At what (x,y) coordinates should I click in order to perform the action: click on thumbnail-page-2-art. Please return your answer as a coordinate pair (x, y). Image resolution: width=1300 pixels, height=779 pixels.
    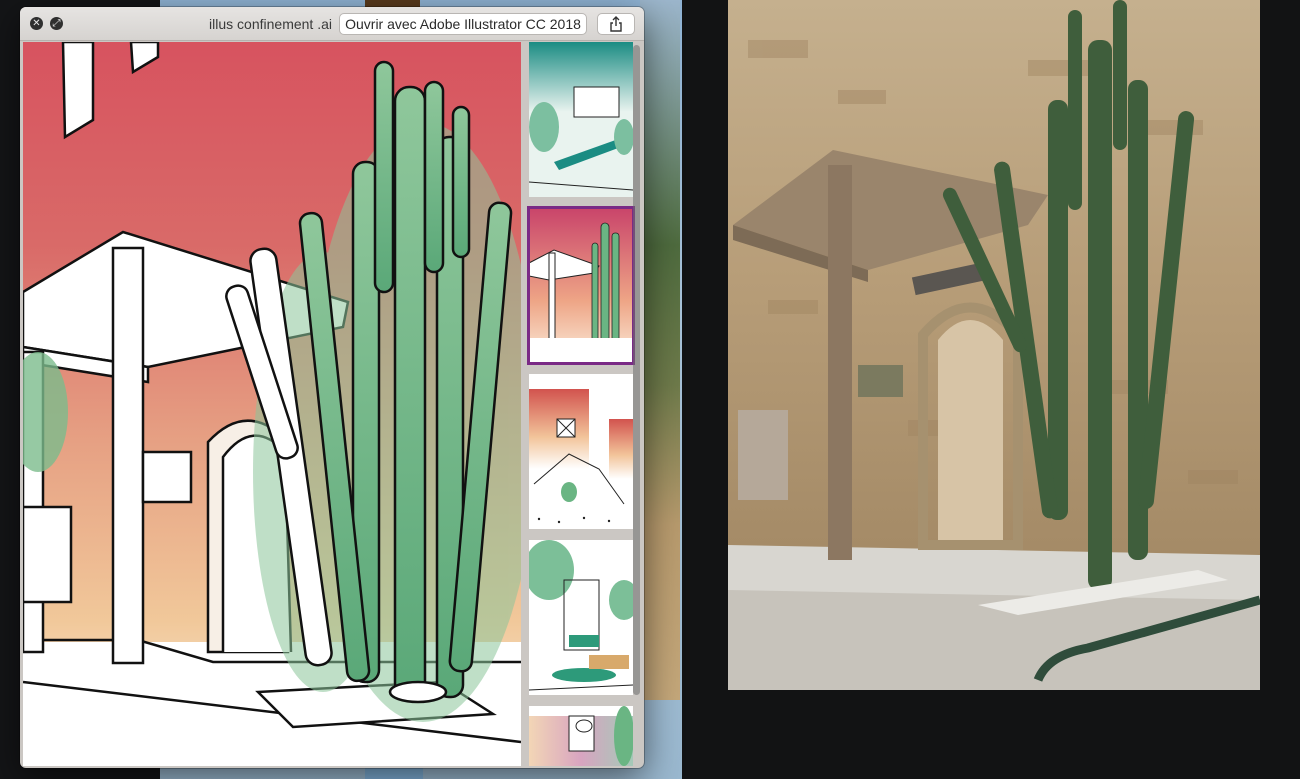
    Looking at the image, I should click on (581, 285).